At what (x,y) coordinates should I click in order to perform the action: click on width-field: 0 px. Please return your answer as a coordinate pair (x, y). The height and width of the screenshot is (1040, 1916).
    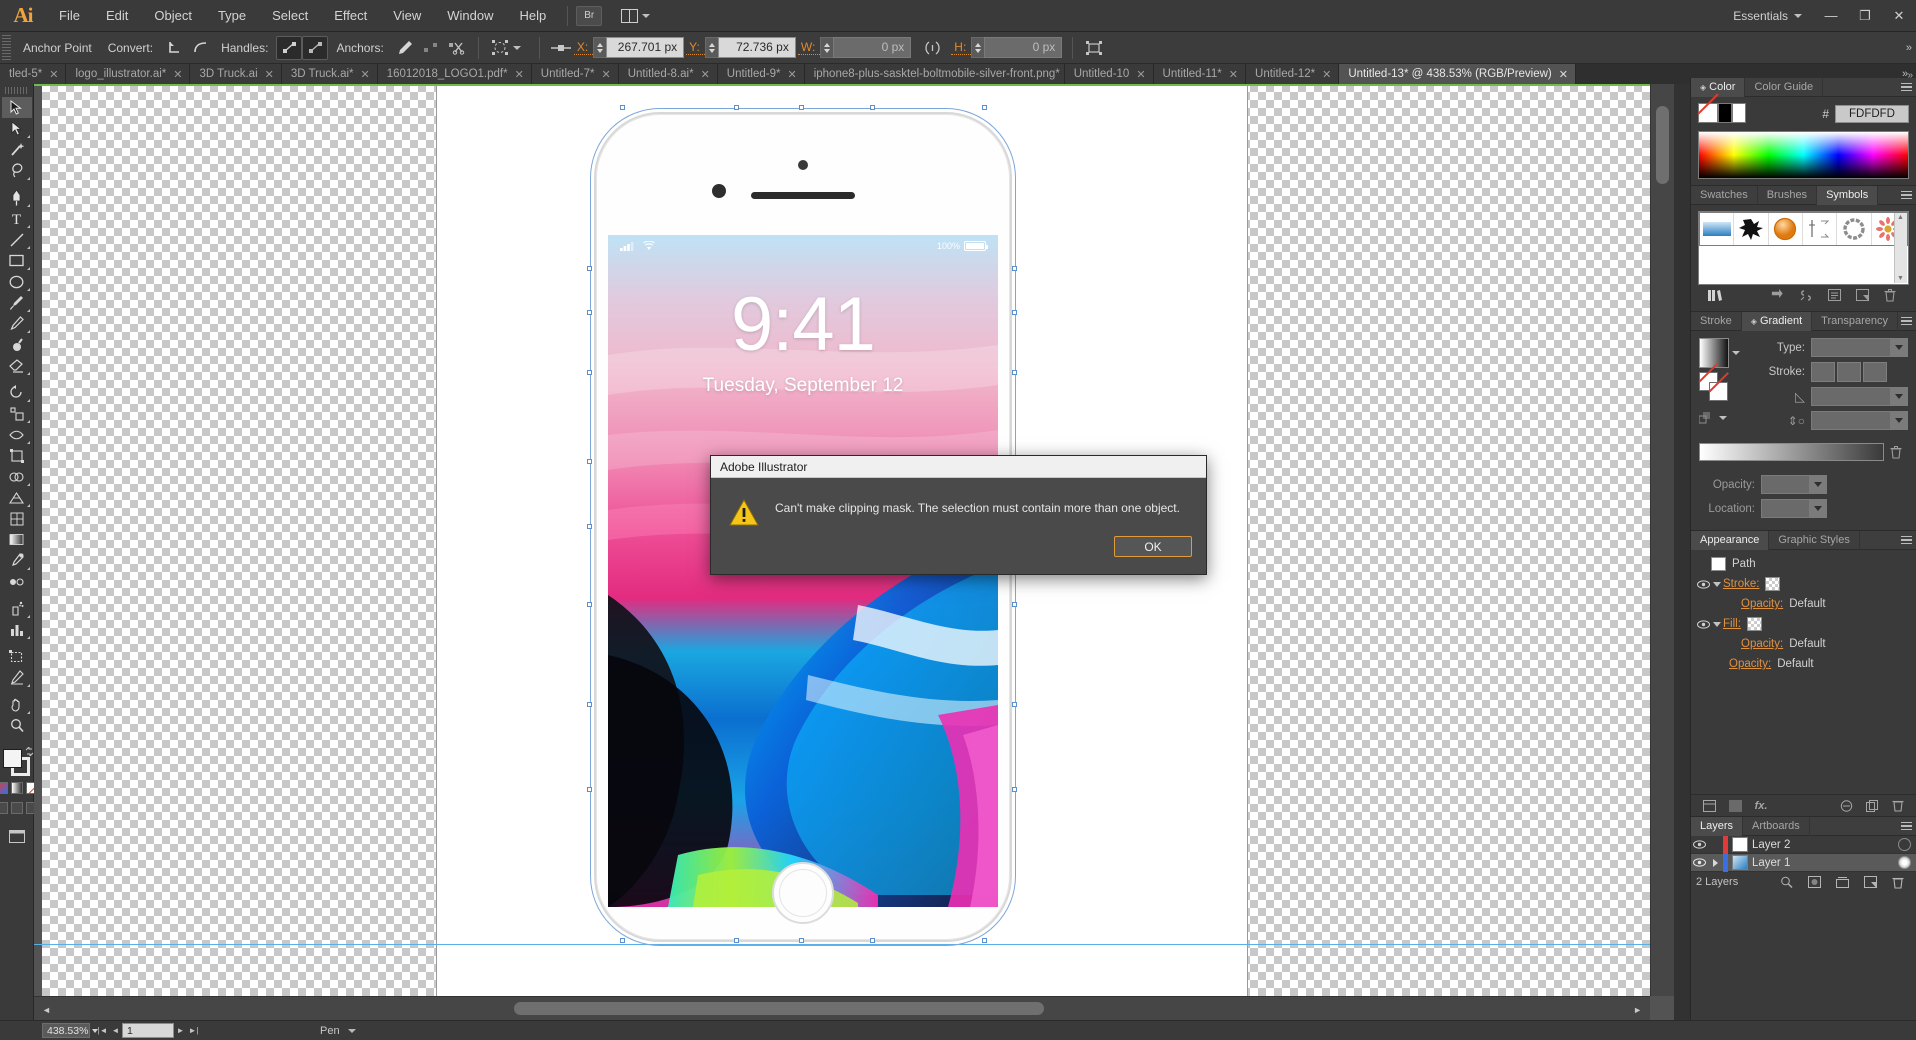
    Looking at the image, I should click on (866, 47).